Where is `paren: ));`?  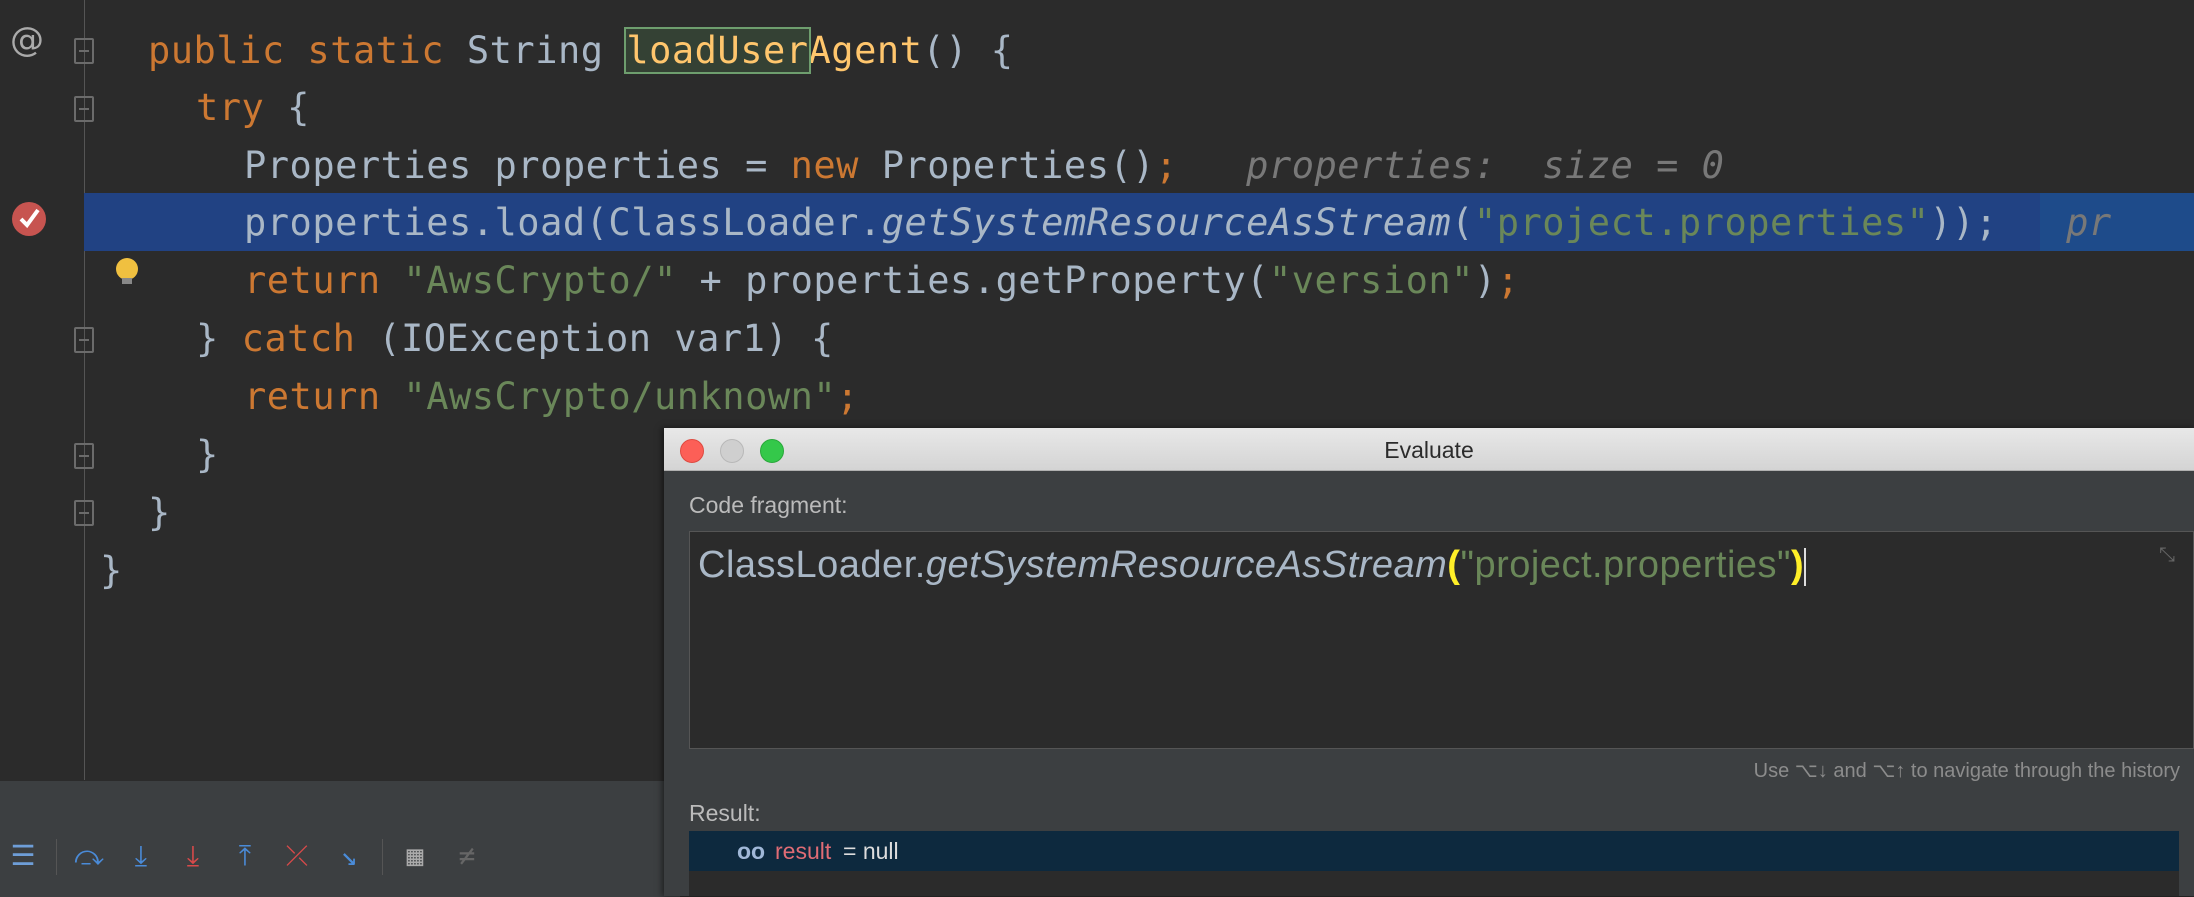 paren: )); is located at coordinates (1963, 222).